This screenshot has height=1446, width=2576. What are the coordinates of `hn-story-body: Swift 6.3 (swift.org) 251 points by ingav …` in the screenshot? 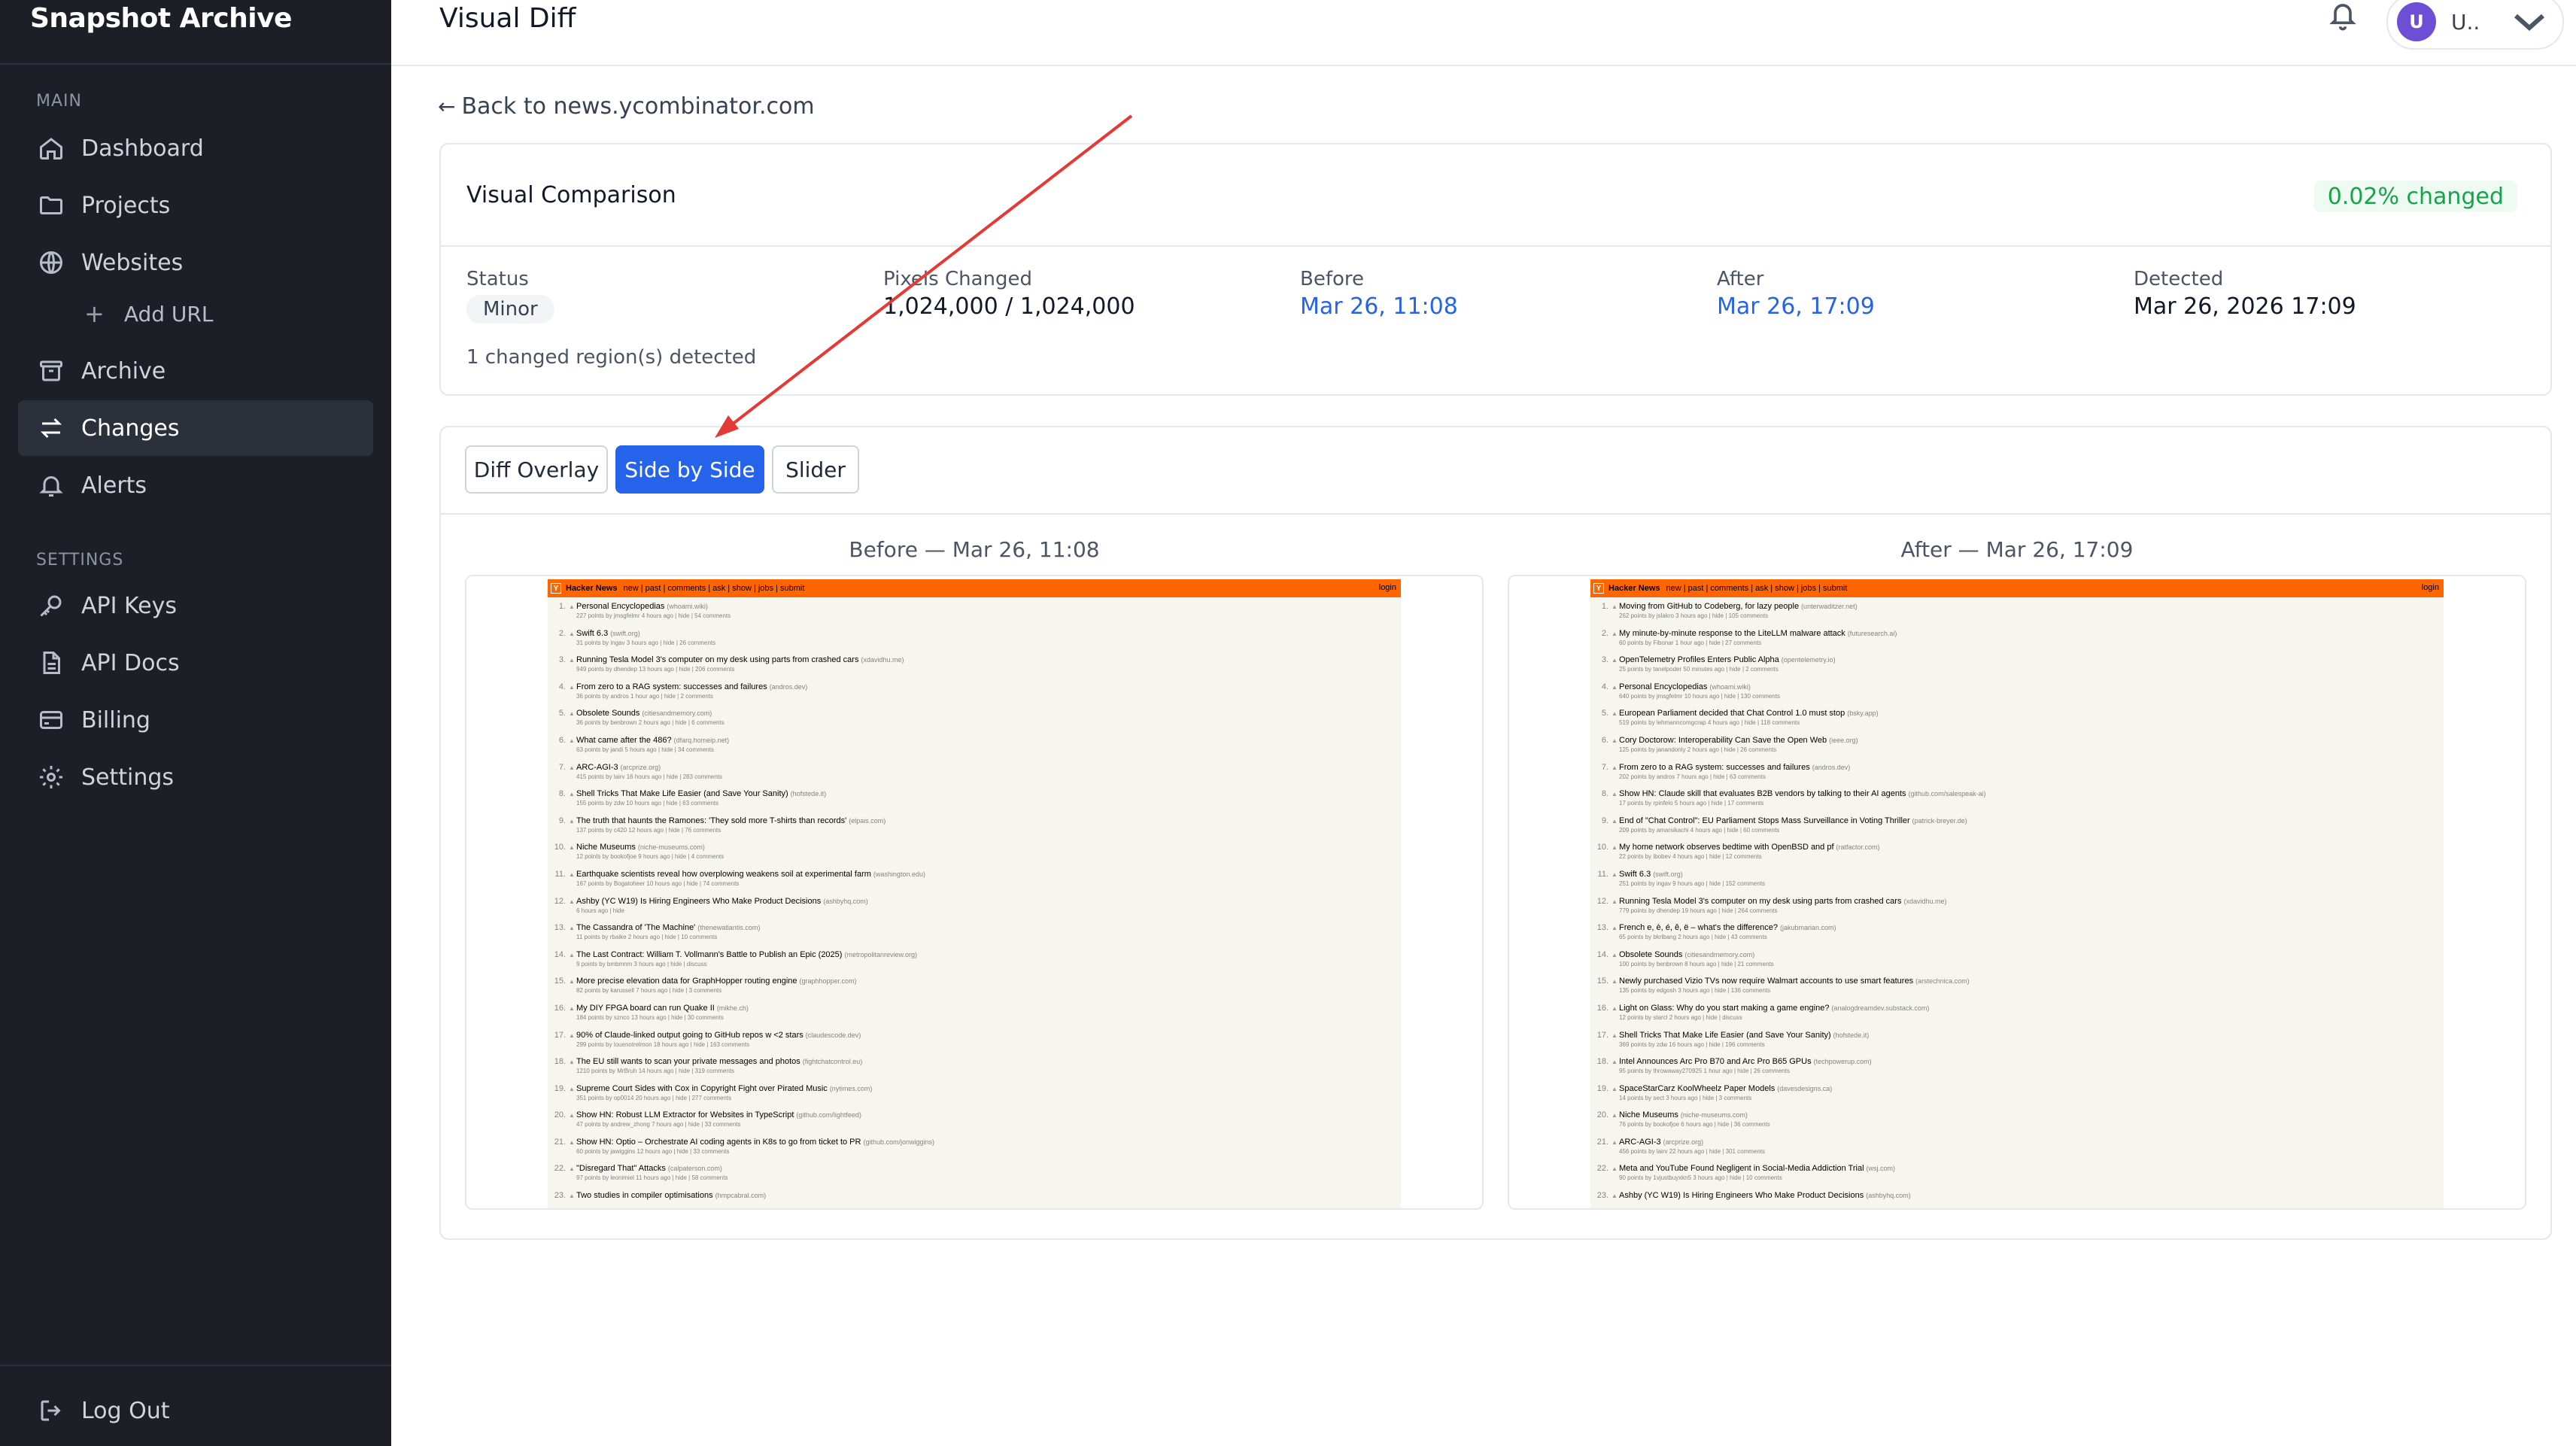 It's located at (2031, 883).